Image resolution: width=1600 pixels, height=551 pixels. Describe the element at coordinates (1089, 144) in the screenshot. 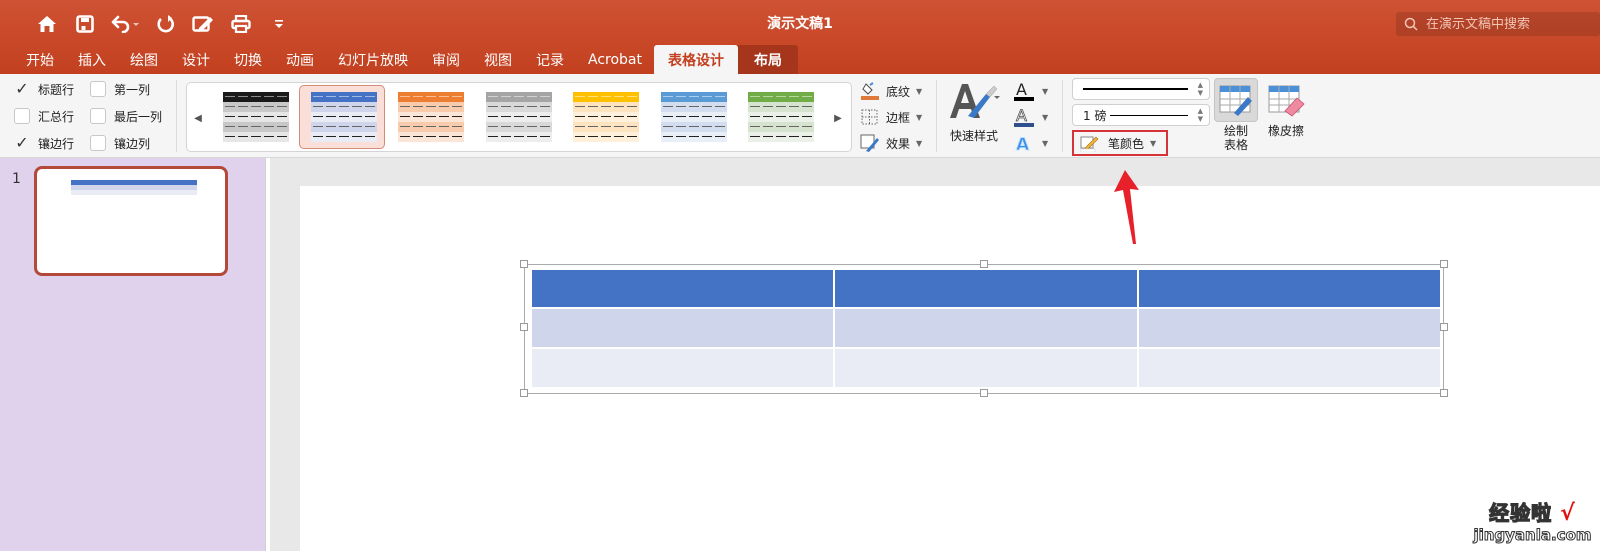

I see `pencil-icon` at that location.